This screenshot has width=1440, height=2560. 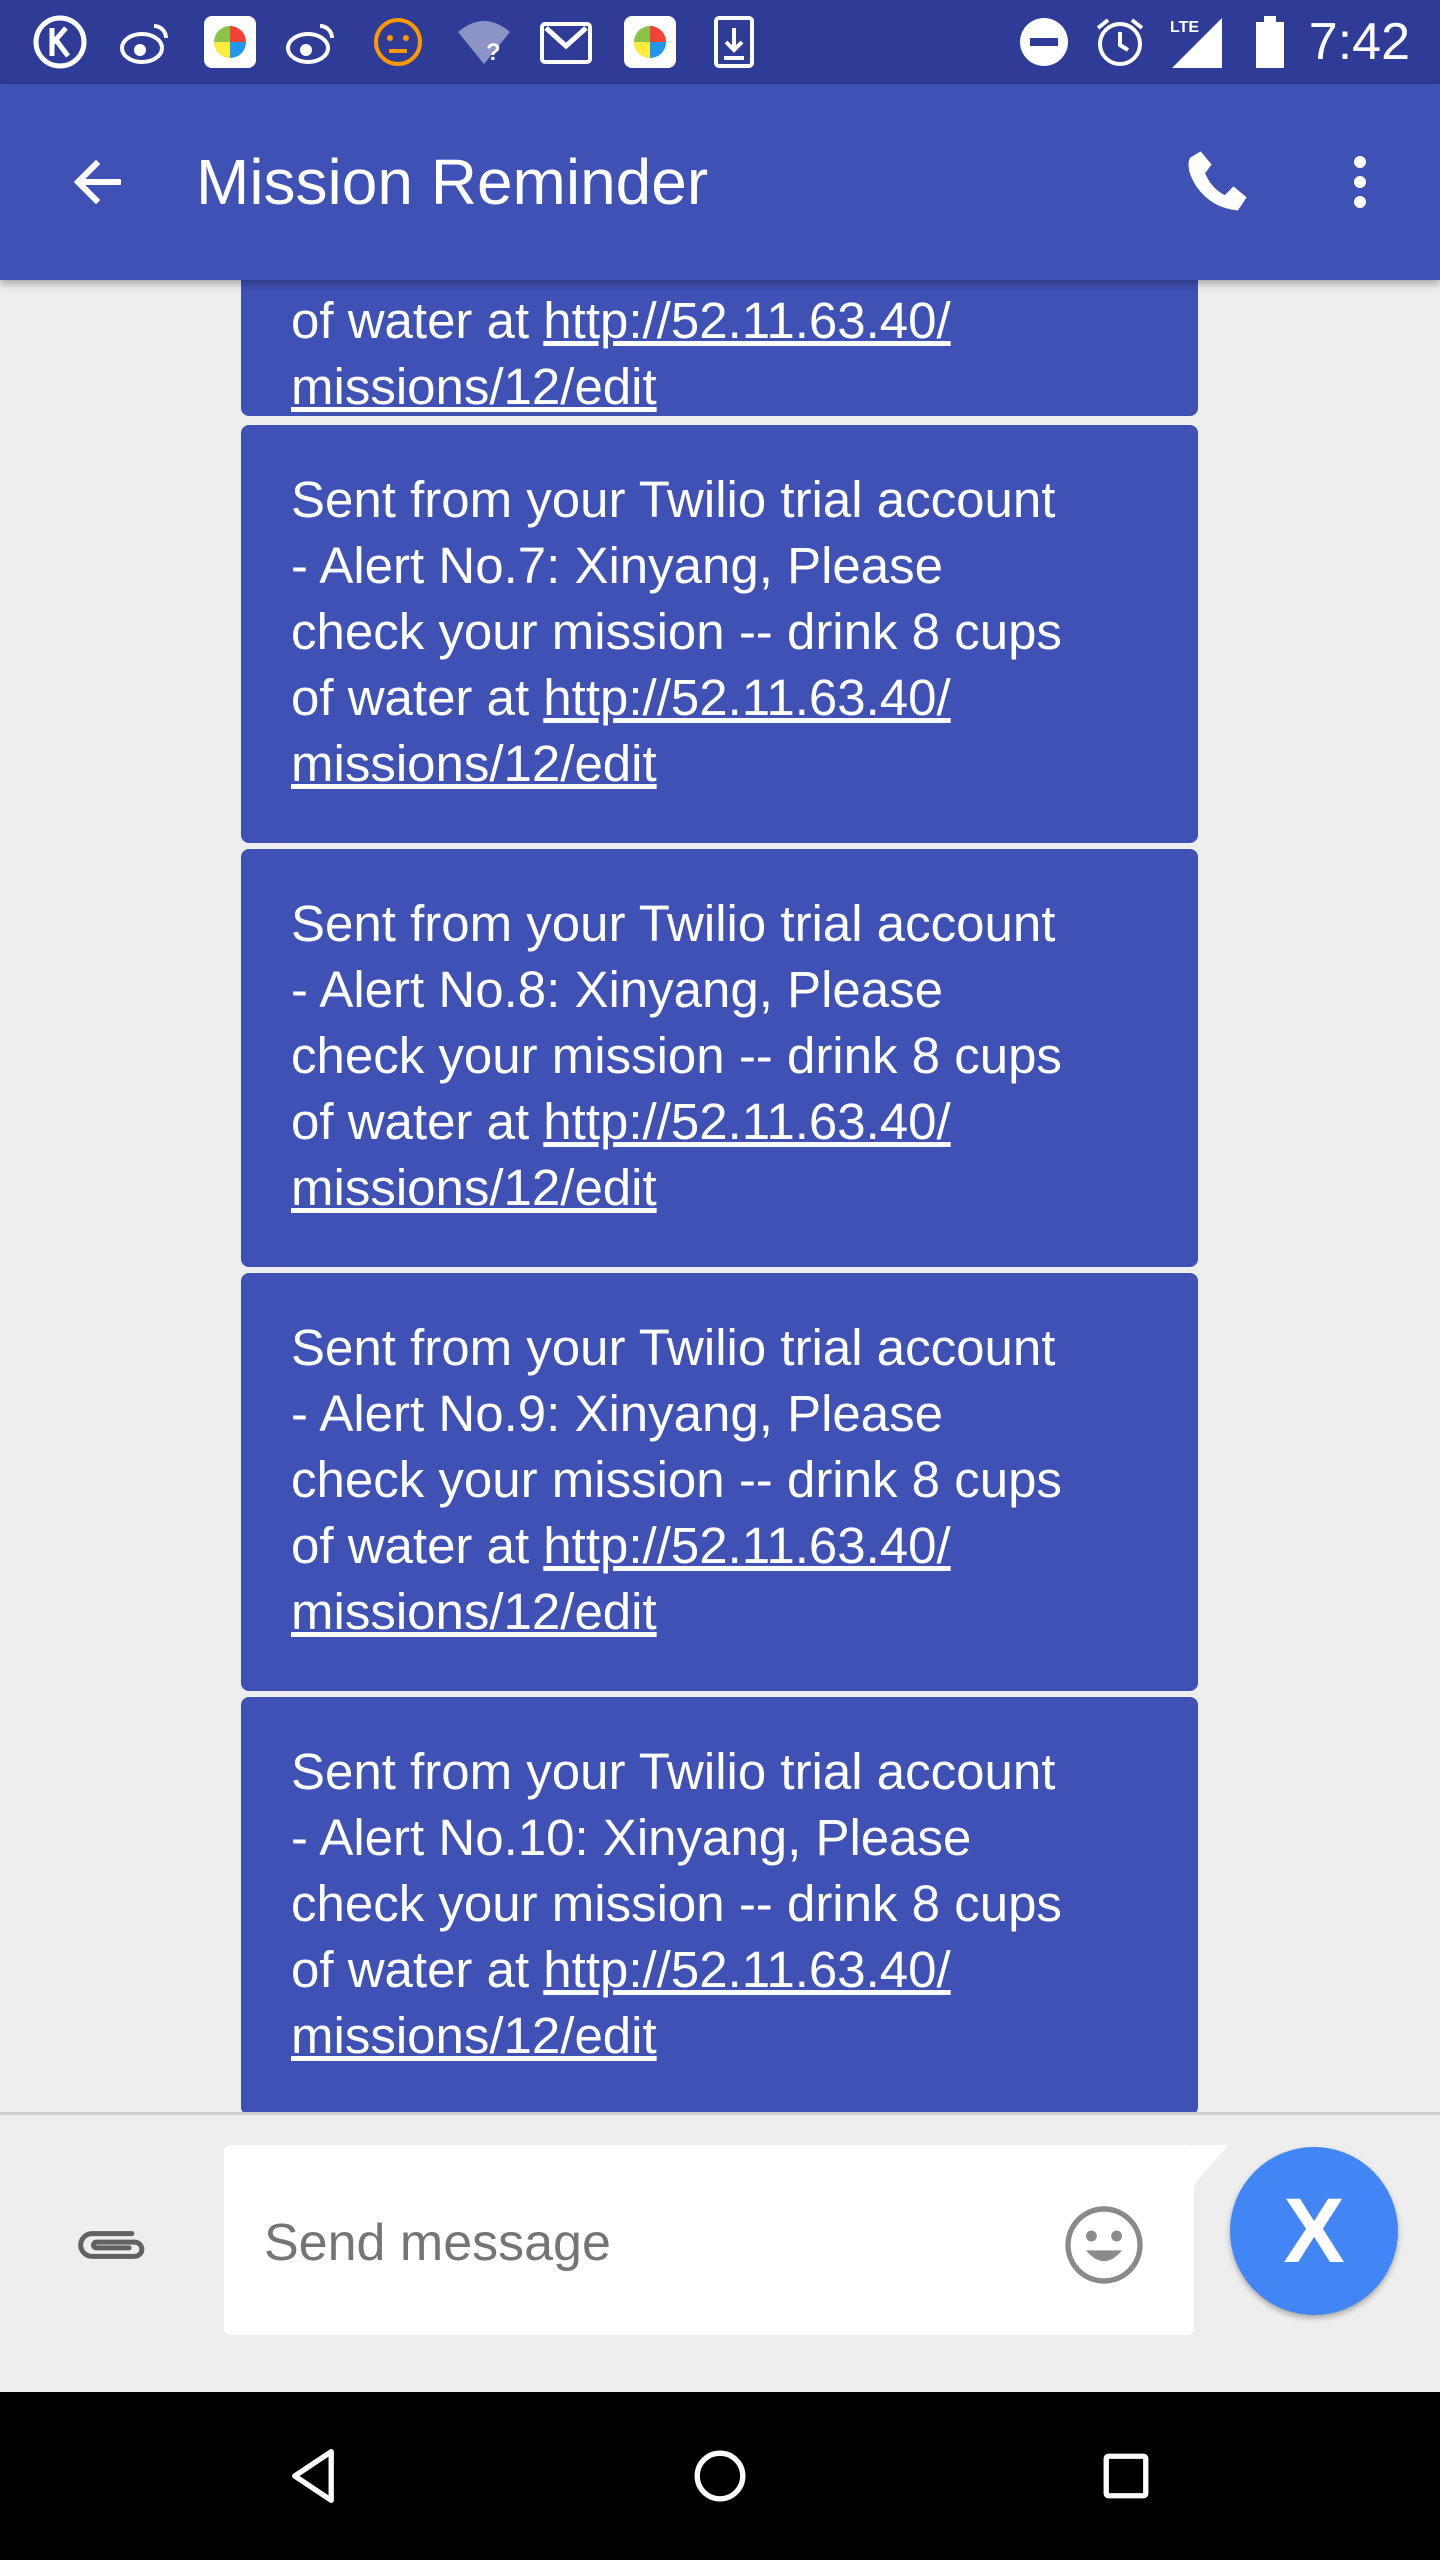 I want to click on phone-icon, so click(x=1217, y=181).